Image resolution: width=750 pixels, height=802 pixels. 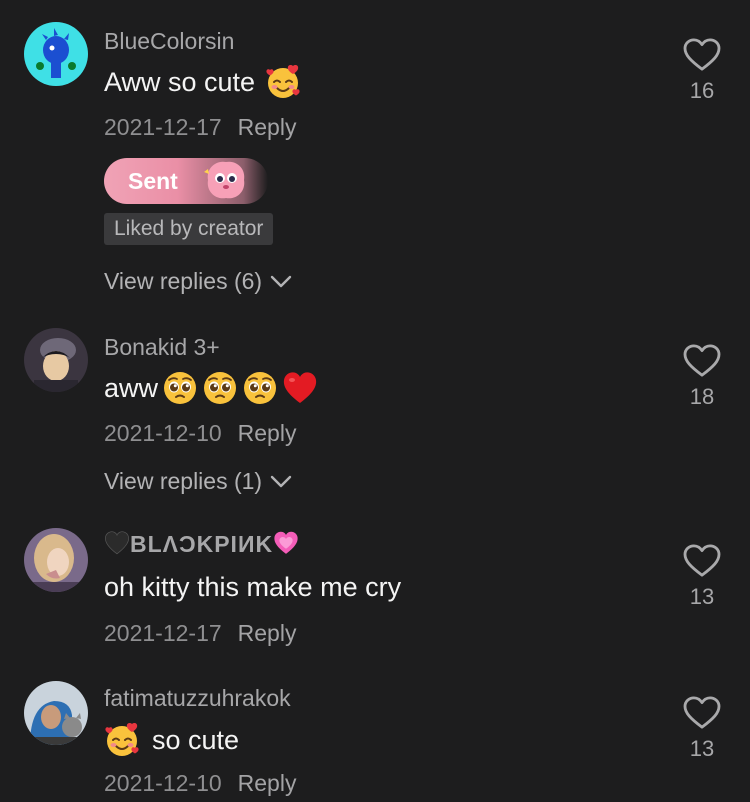 I want to click on gift-sent-pill: Sent, so click(x=186, y=181).